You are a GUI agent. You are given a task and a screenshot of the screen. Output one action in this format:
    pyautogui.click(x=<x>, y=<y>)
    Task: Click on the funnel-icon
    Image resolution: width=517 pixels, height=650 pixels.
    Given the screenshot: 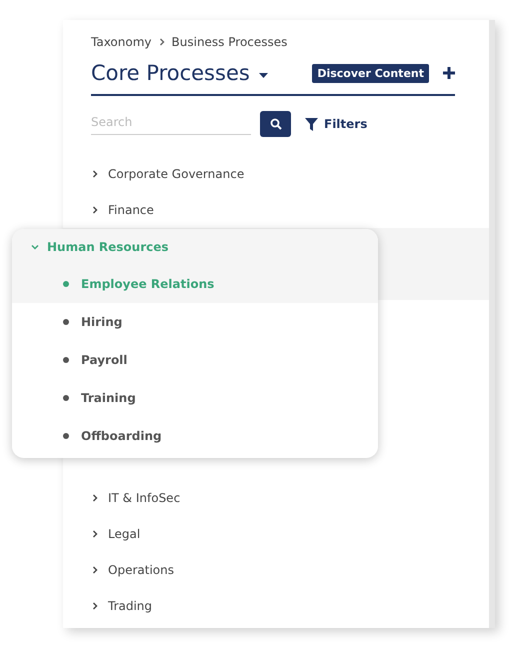 What is the action you would take?
    pyautogui.click(x=311, y=124)
    